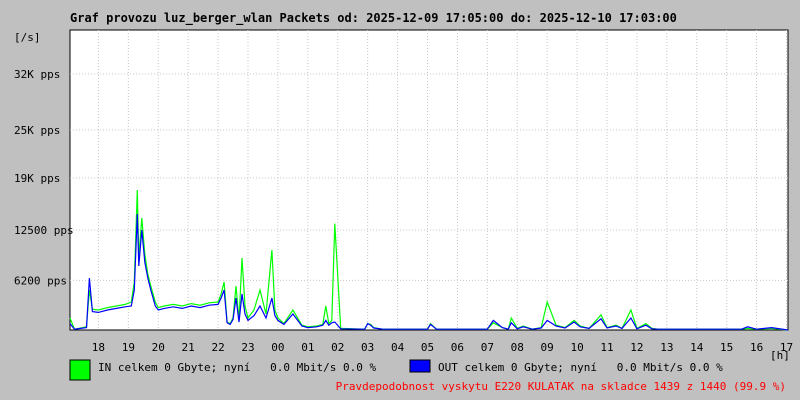 Image resolution: width=800 pixels, height=400 pixels. I want to click on x-tick-label-14: 14, so click(697, 347).